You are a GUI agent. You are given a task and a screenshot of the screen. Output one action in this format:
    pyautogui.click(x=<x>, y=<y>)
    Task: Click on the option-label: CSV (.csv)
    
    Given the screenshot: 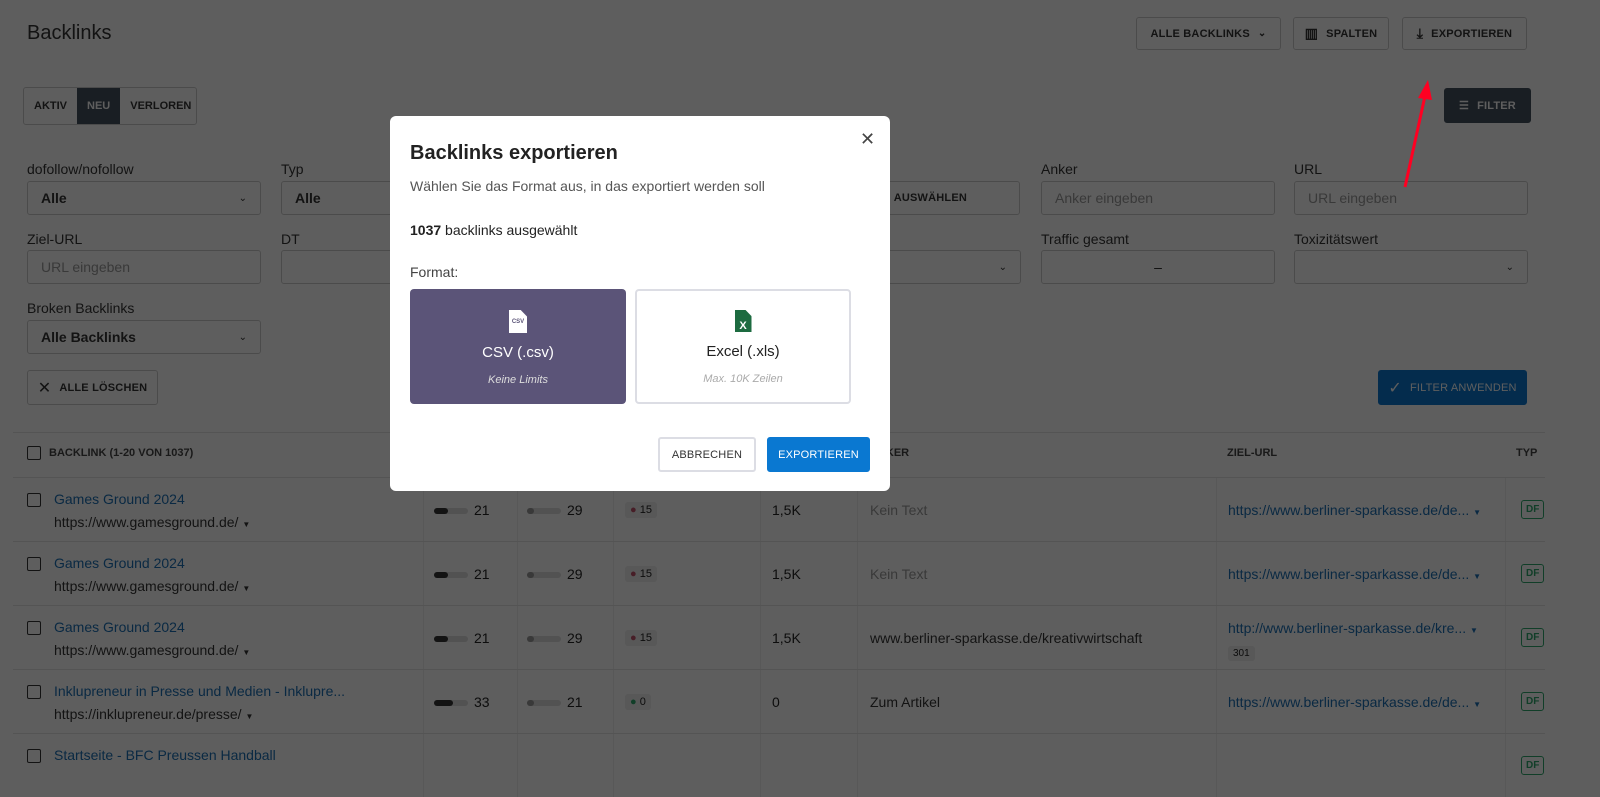 What is the action you would take?
    pyautogui.click(x=518, y=352)
    